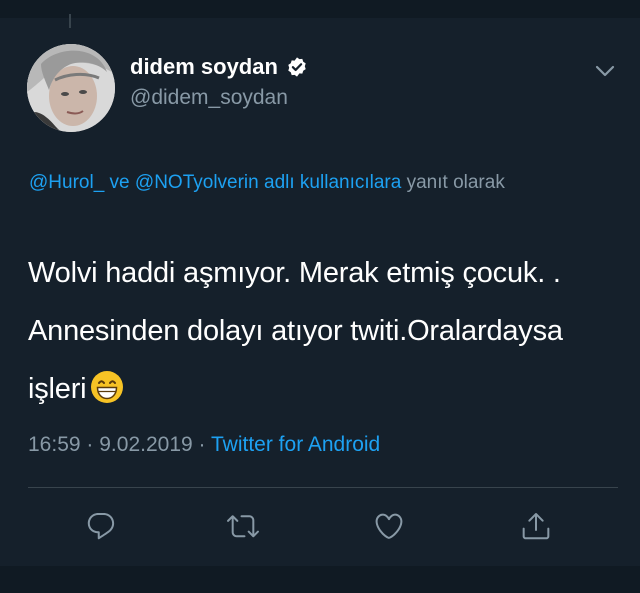 The height and width of the screenshot is (593, 640). What do you see at coordinates (107, 384) in the screenshot?
I see `grinning-face-emoji-icon` at bounding box center [107, 384].